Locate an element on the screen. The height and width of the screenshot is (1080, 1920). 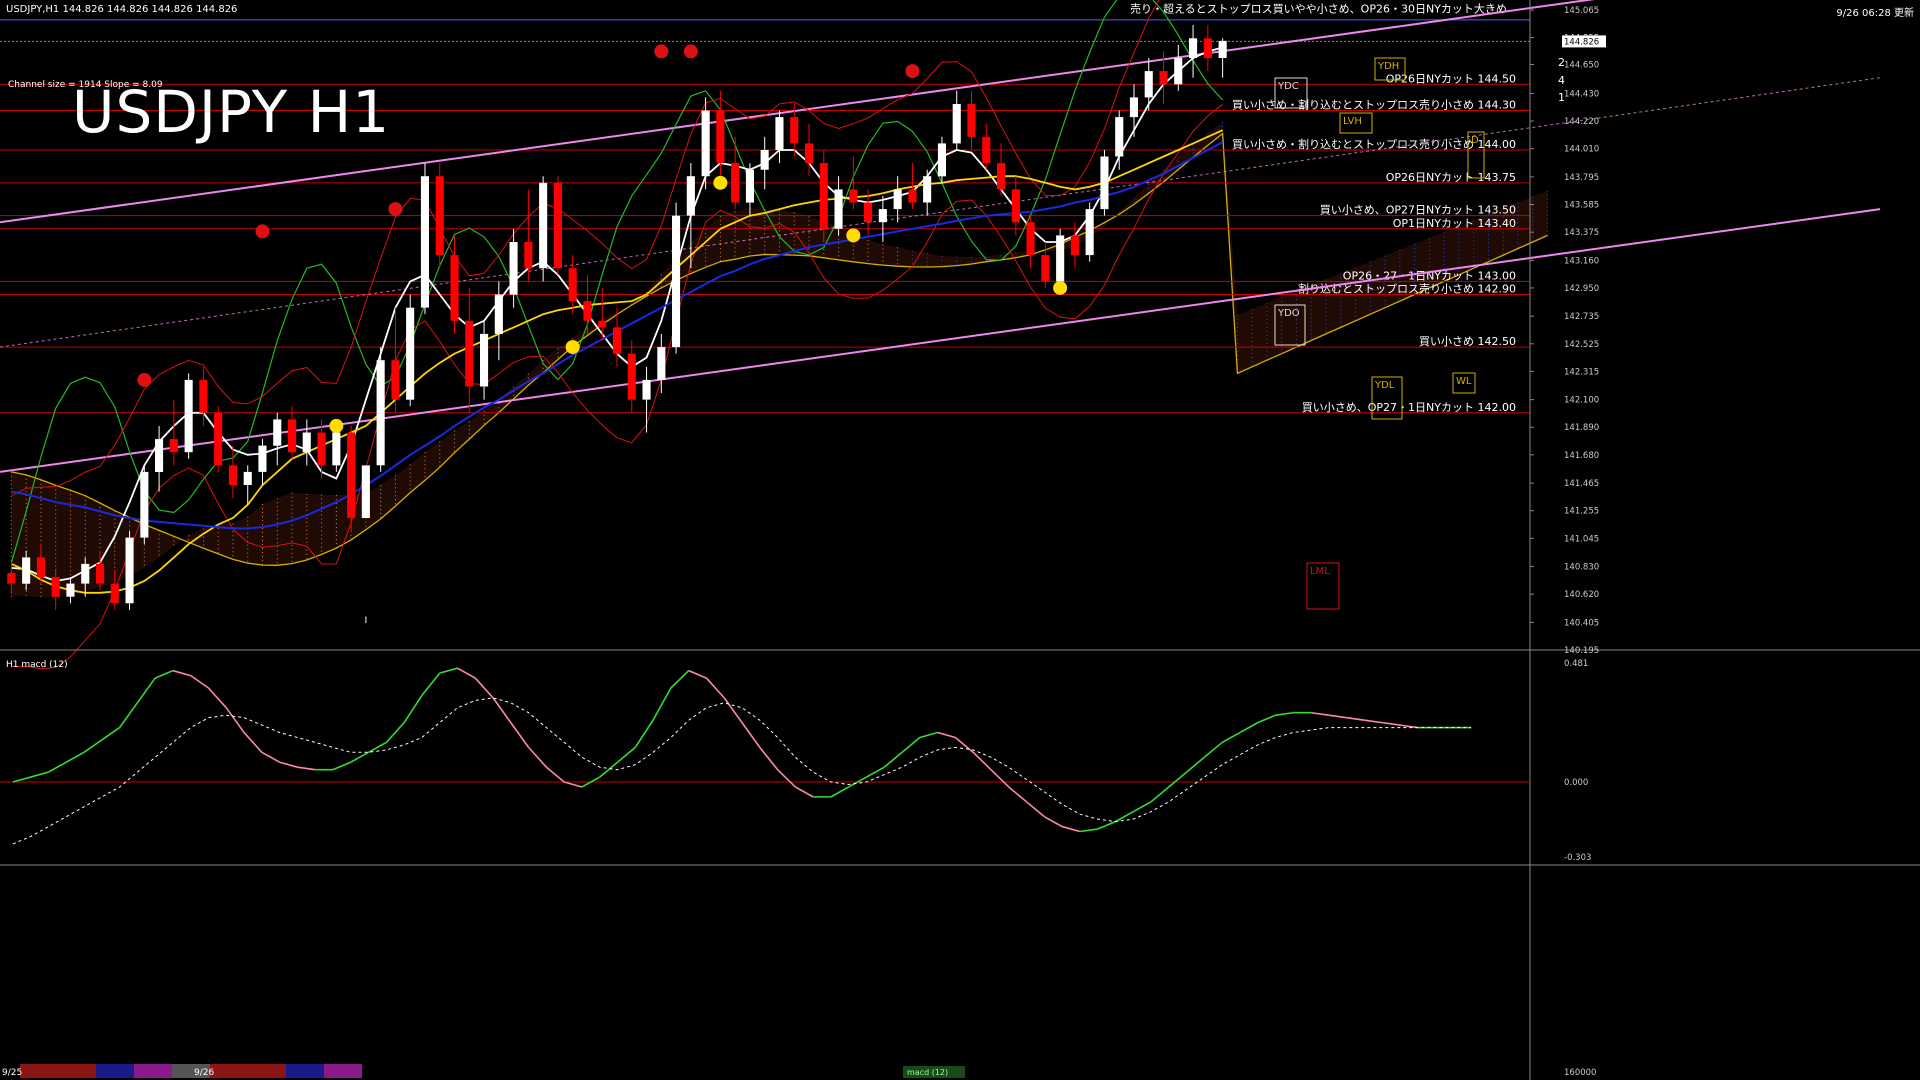
price-tick-label: 144.650 is located at coordinates (1581, 66).